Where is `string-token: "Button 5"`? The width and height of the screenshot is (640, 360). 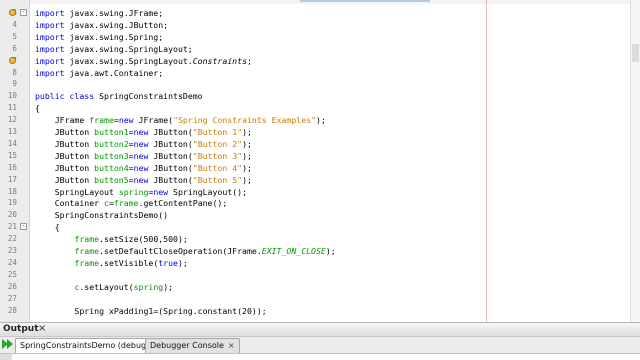
string-token: "Button 5" is located at coordinates (217, 179).